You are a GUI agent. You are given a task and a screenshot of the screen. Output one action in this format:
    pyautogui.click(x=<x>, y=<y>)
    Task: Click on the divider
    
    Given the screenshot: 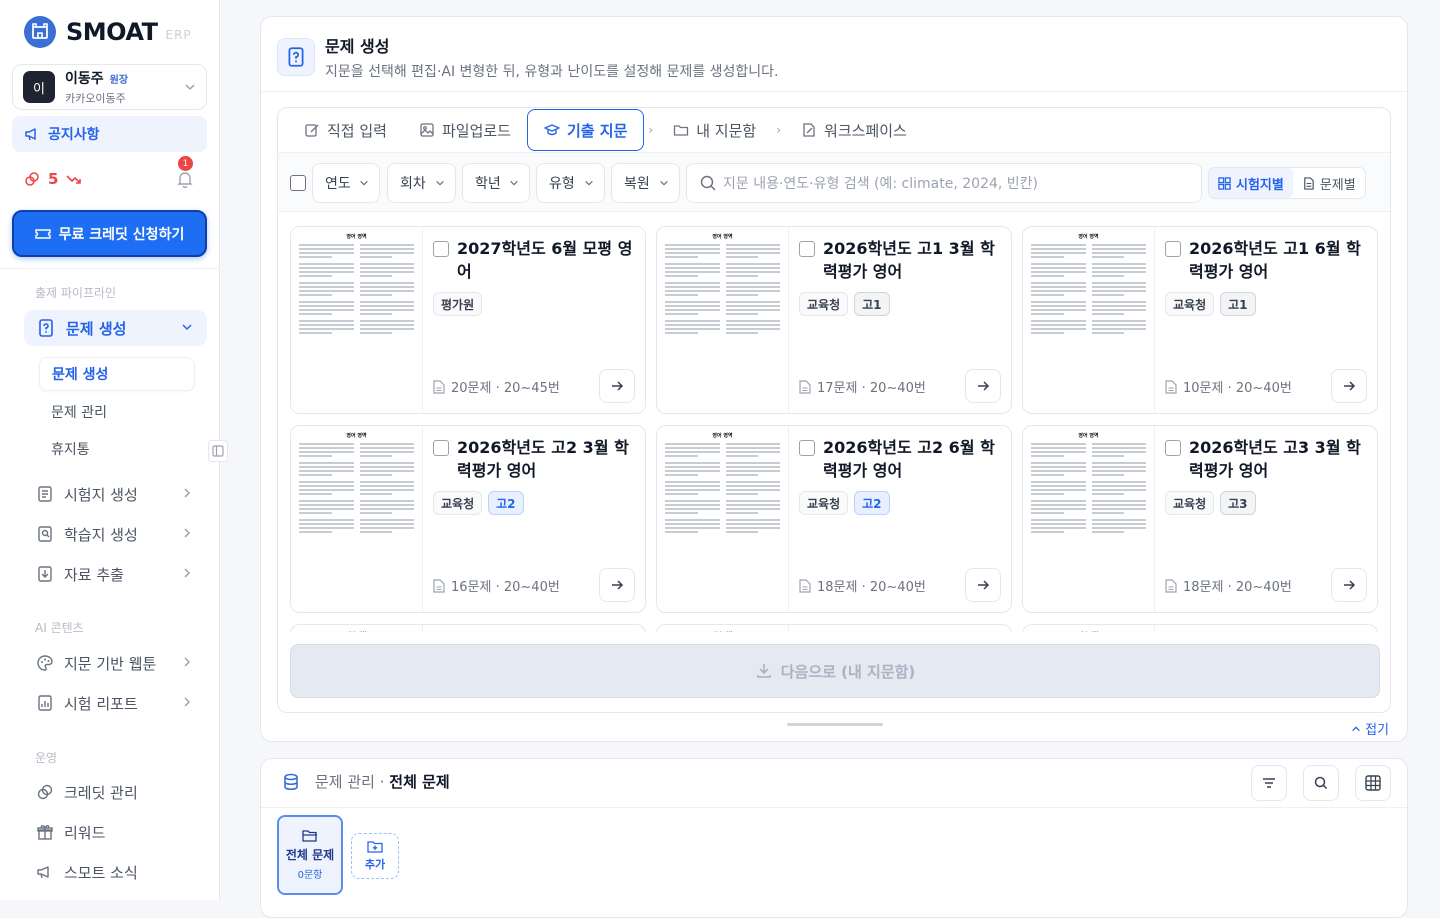 What is the action you would take?
    pyautogui.click(x=110, y=268)
    